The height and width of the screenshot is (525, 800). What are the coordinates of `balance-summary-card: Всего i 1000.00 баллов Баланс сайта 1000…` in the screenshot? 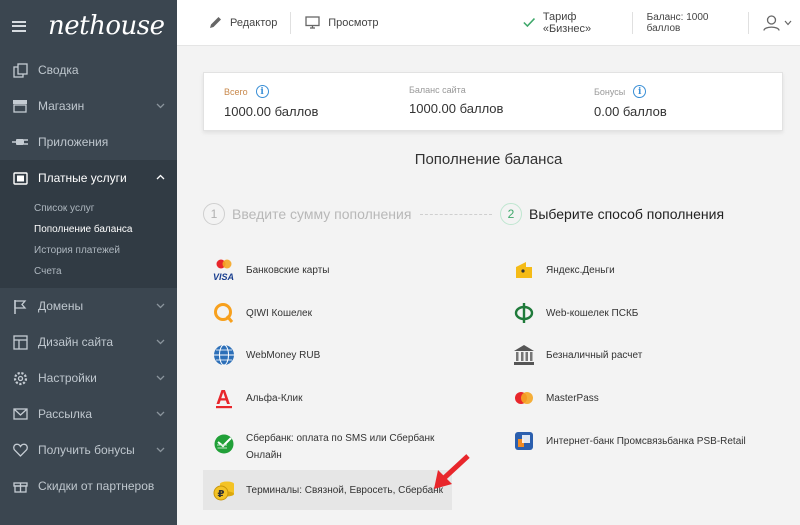 It's located at (493, 101).